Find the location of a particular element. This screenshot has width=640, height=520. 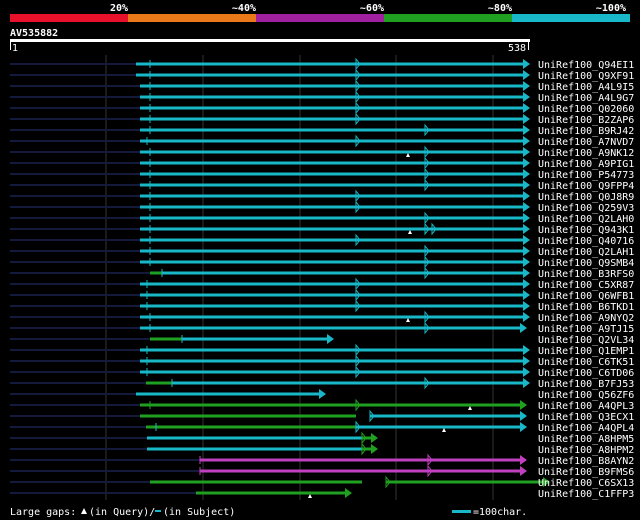

hit-label: UniRef100_C5XR87 is located at coordinates (586, 285).